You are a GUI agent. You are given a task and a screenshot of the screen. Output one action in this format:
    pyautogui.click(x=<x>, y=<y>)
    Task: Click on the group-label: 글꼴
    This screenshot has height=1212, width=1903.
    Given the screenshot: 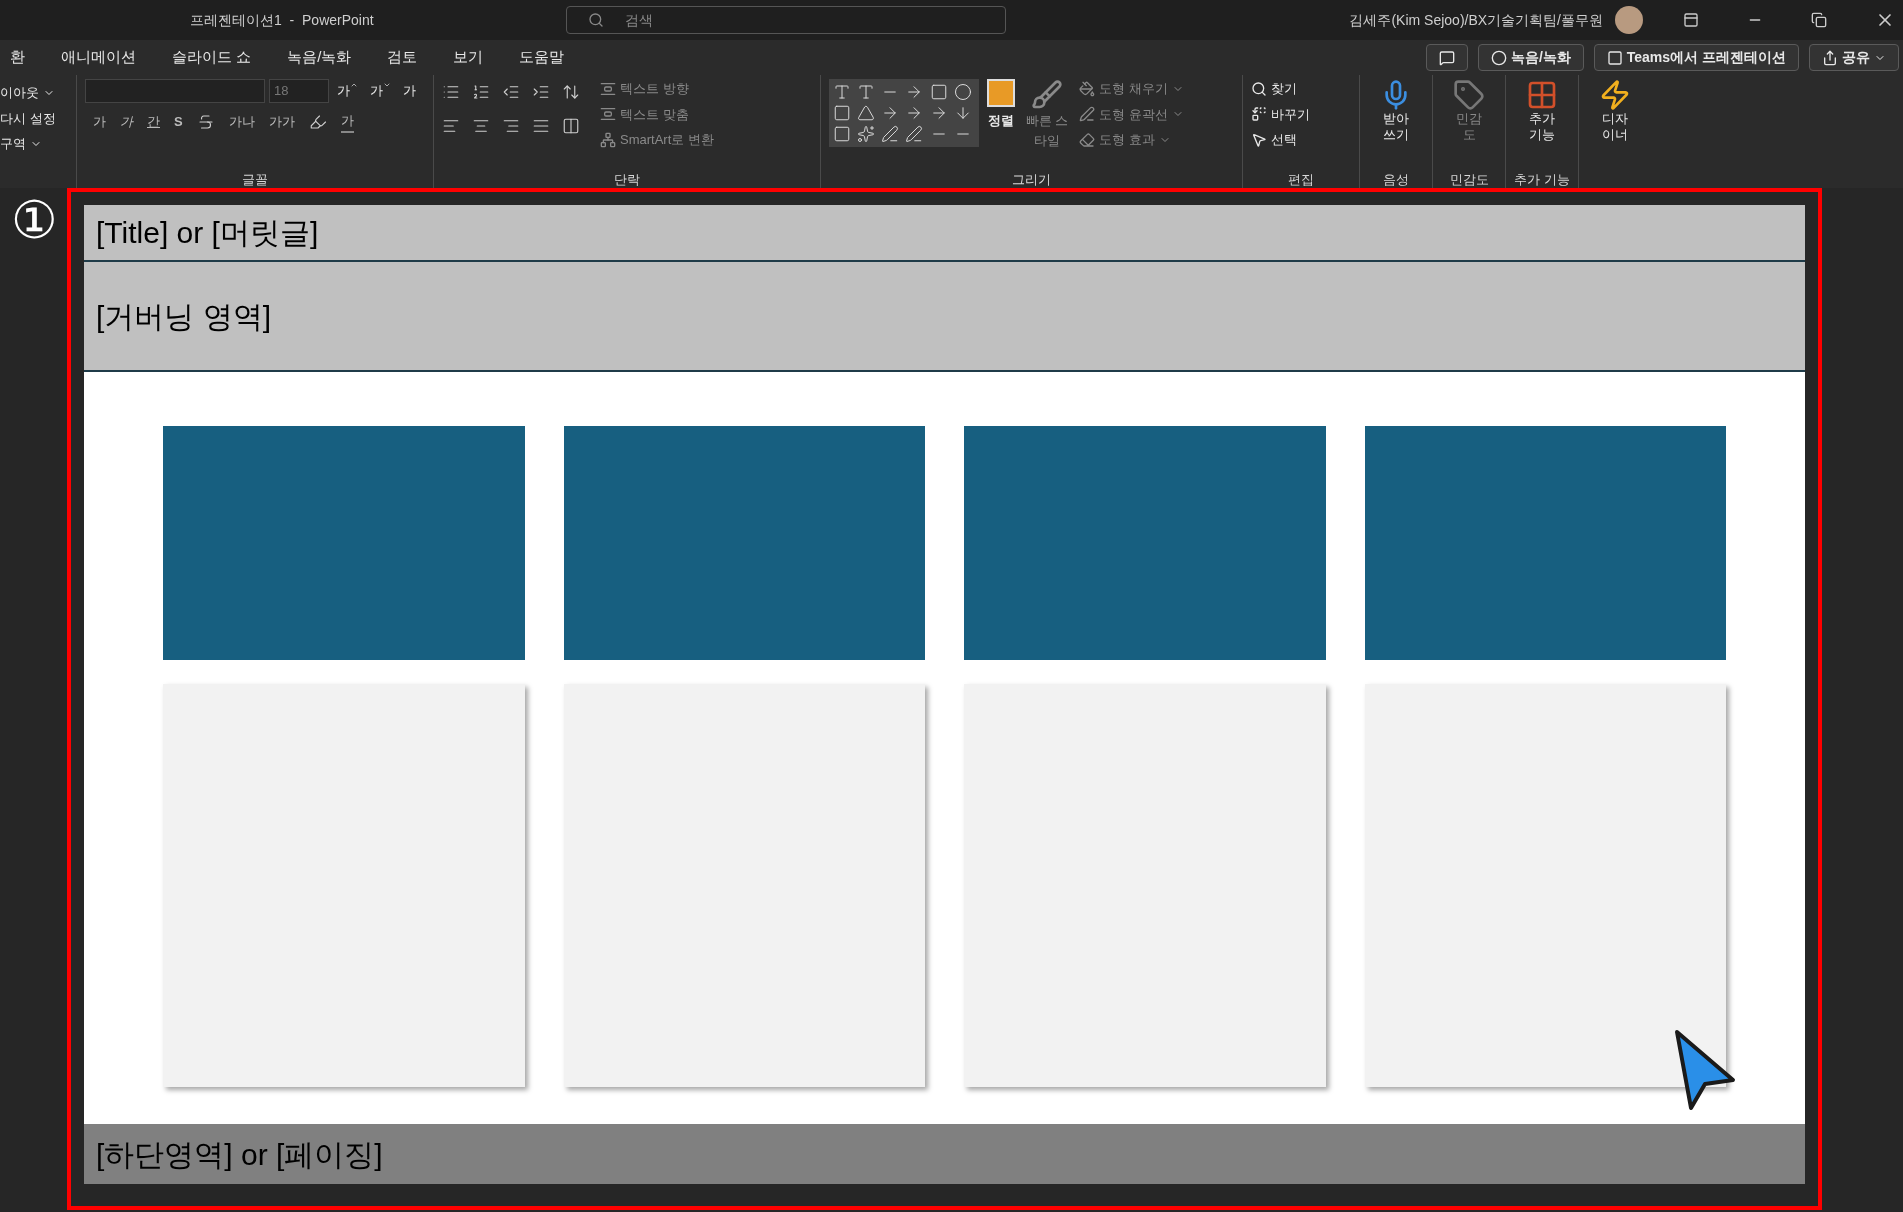 What is the action you would take?
    pyautogui.click(x=255, y=180)
    